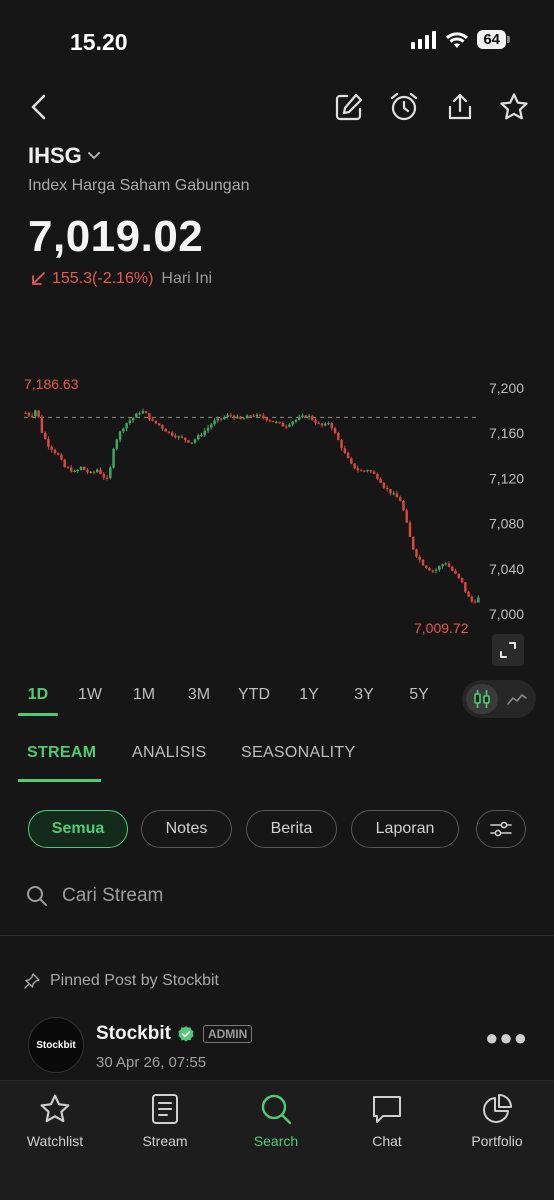 The width and height of the screenshot is (554, 1200). I want to click on pie-chart-icon, so click(497, 1108).